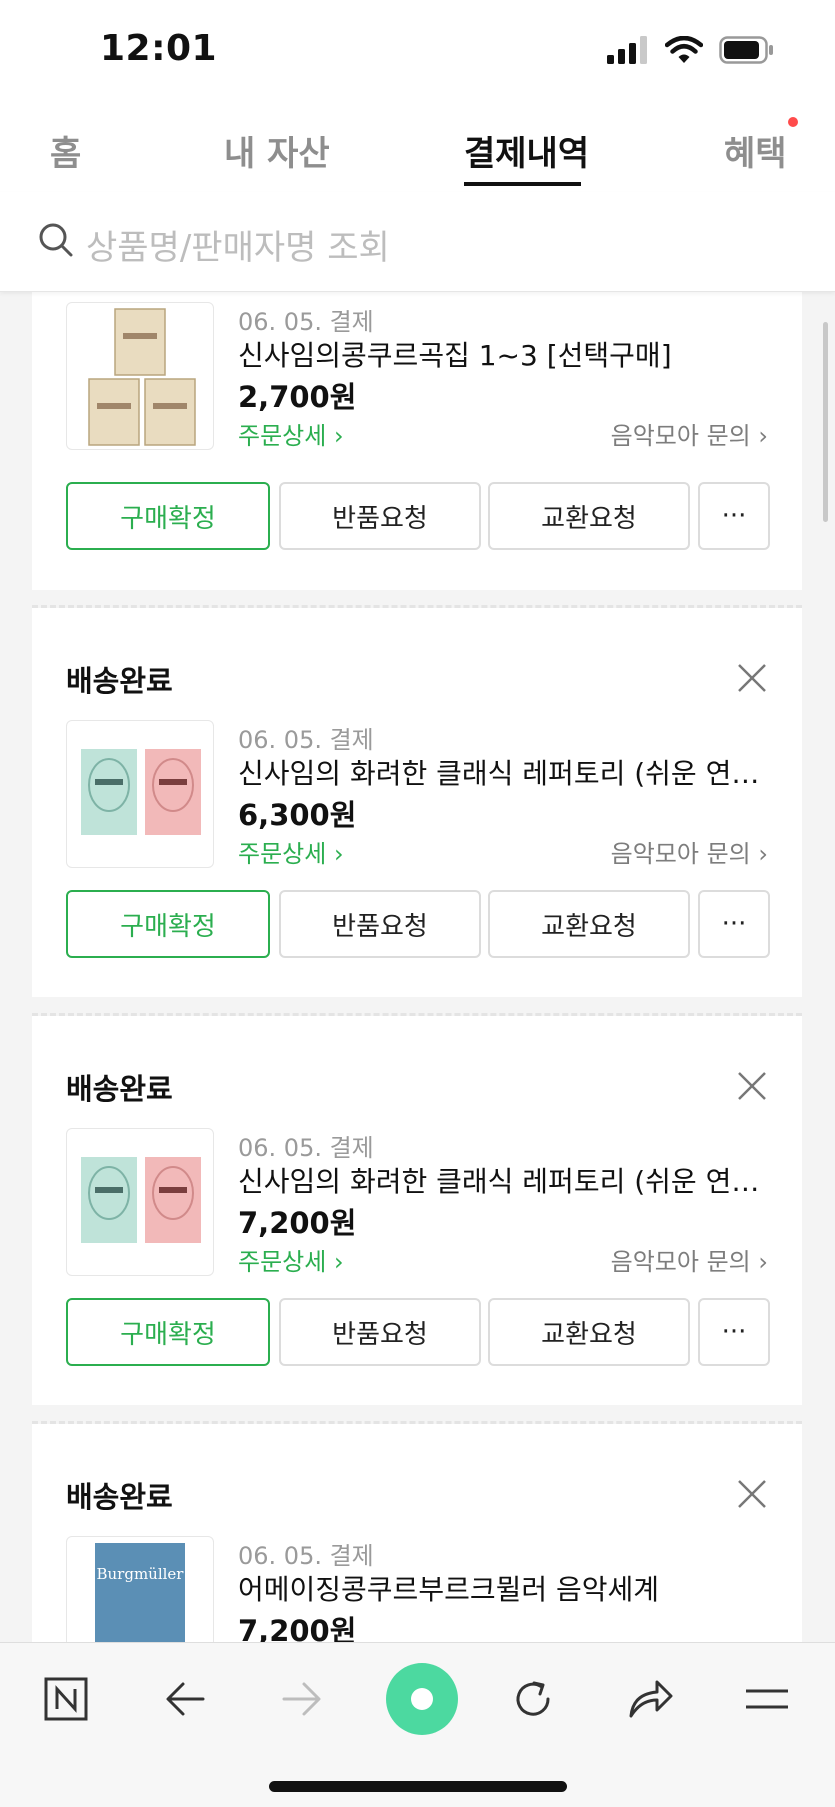  Describe the element at coordinates (746, 50) in the screenshot. I see `battery-icon` at that location.